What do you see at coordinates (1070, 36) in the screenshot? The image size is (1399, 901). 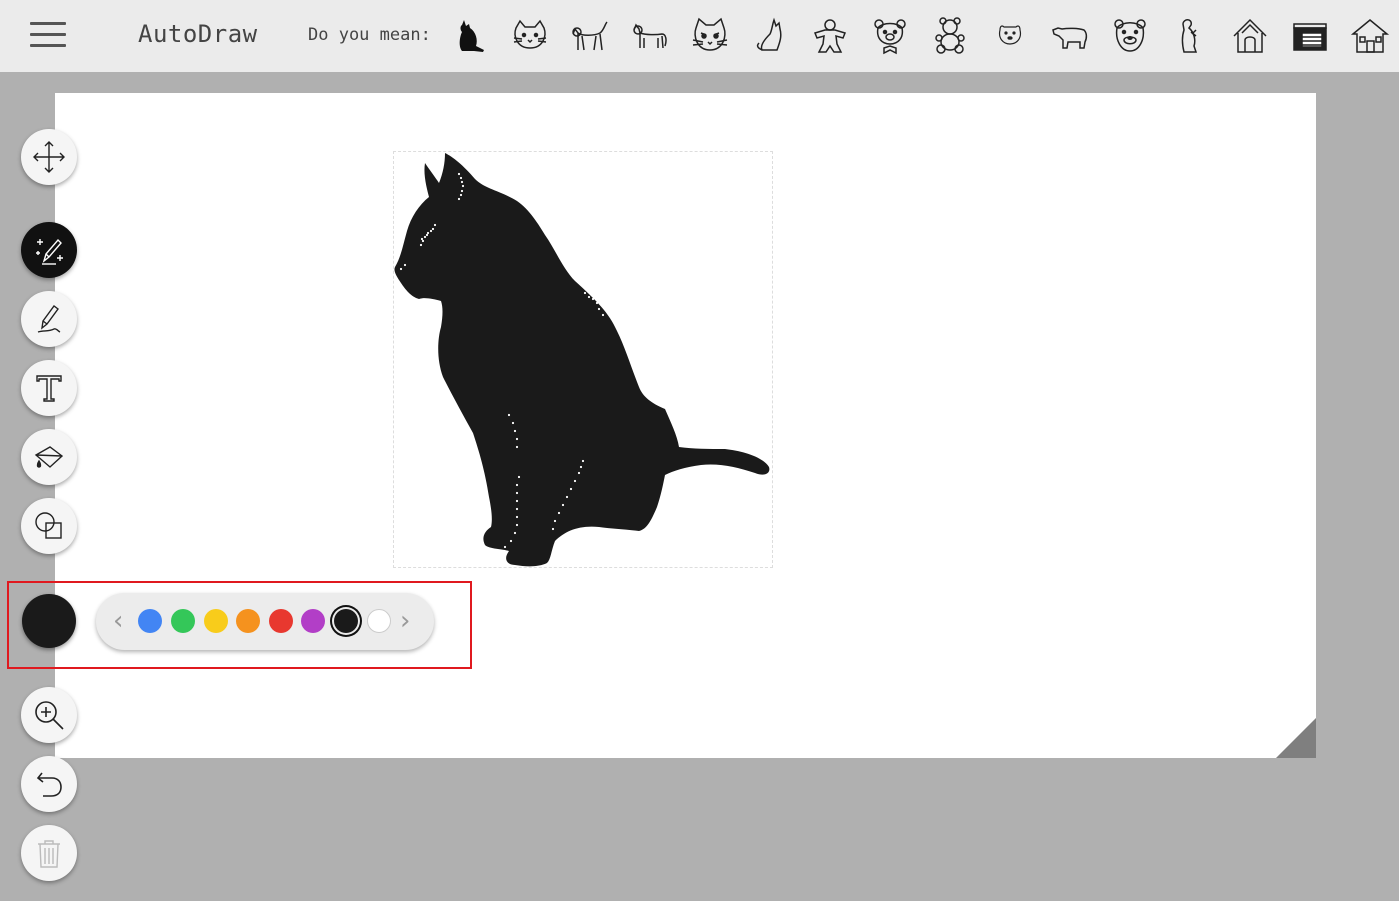 I see `suggestion-polar-bear-icon` at bounding box center [1070, 36].